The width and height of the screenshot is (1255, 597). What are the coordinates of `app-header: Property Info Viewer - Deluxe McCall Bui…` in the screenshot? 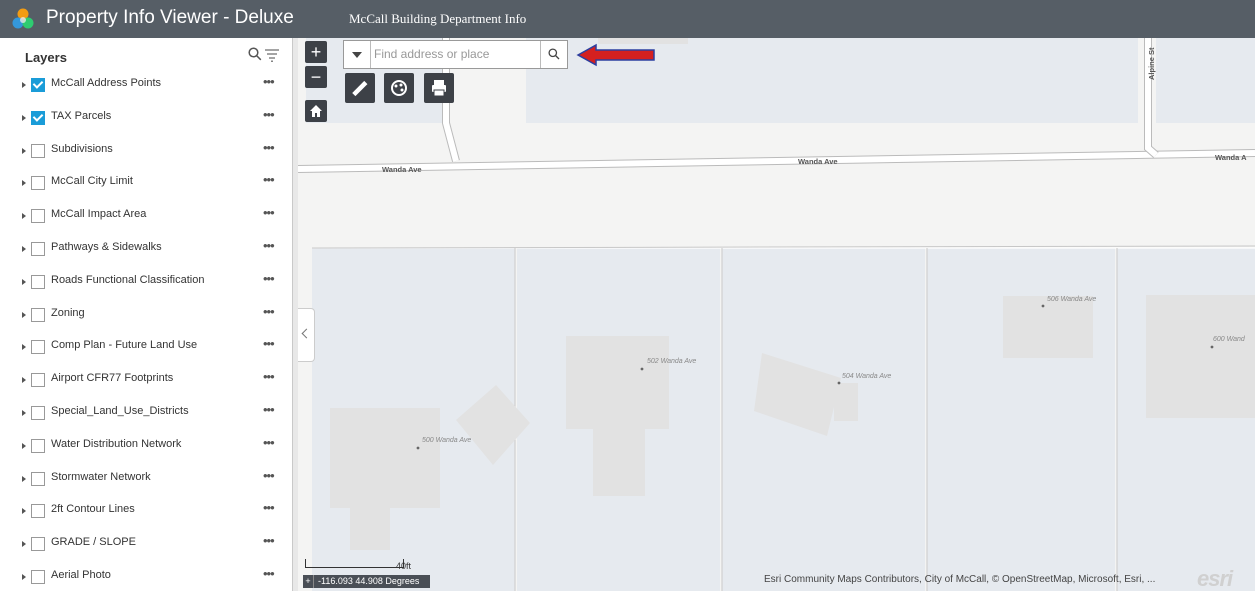 It's located at (627, 19).